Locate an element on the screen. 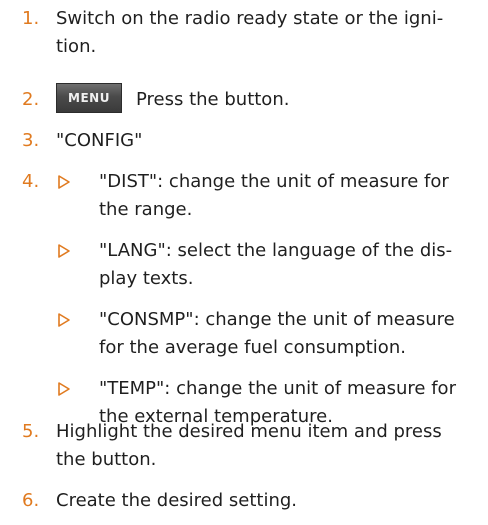 The height and width of the screenshot is (525, 488). step-number: 6. is located at coordinates (31, 500).